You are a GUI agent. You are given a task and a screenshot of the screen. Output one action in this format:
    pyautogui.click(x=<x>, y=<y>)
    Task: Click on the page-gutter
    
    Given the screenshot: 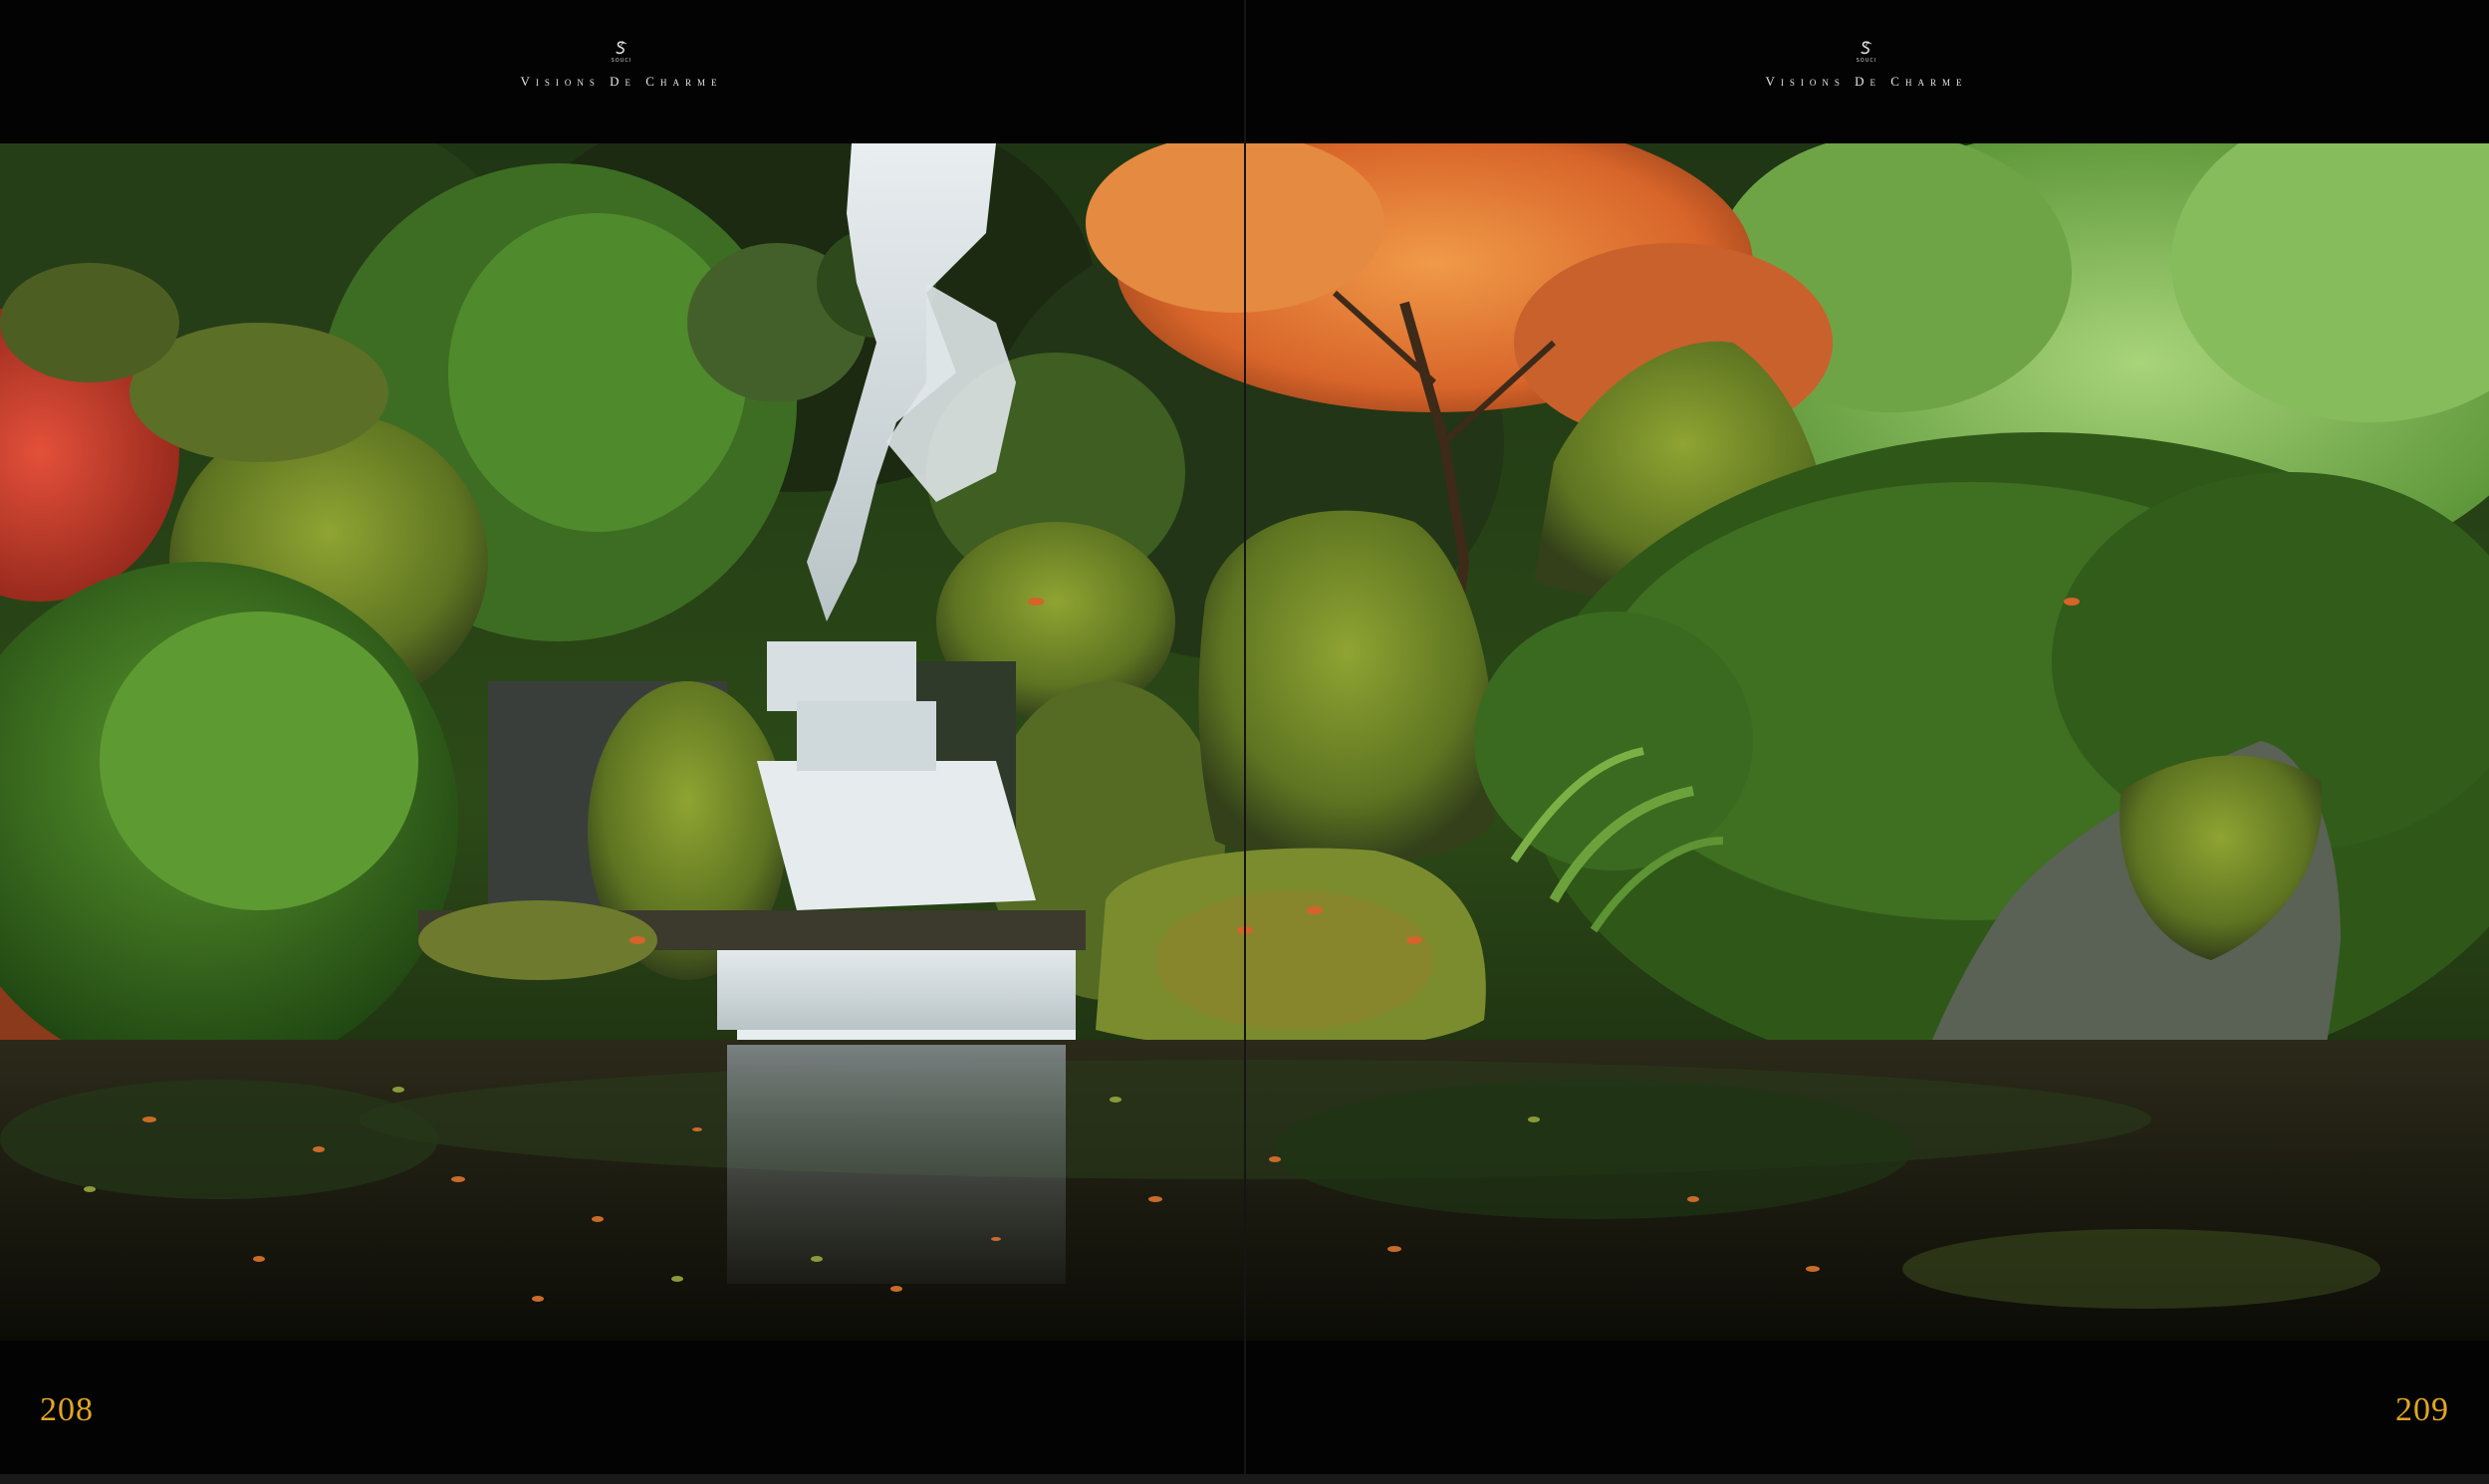 What is the action you would take?
    pyautogui.click(x=1245, y=742)
    